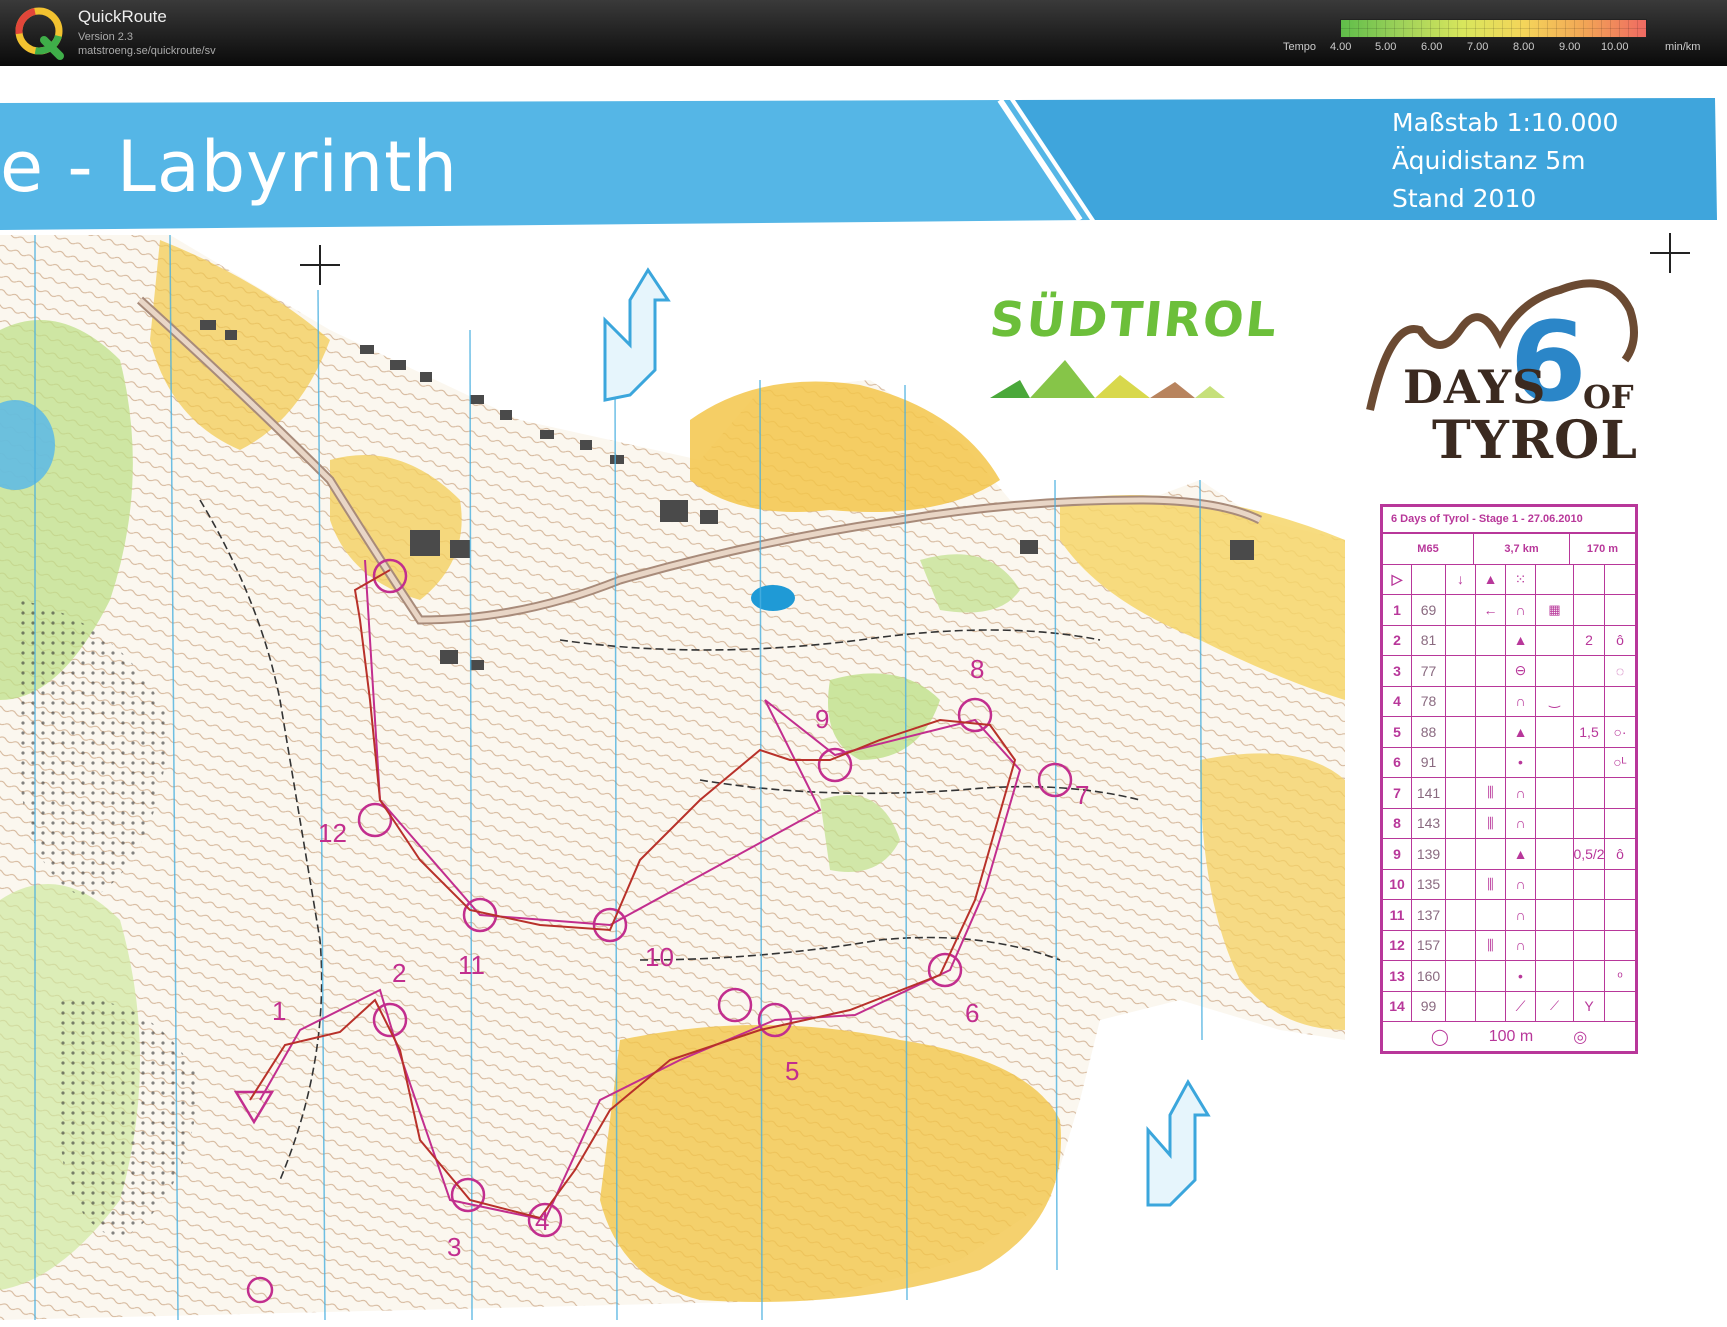 Image resolution: width=1727 pixels, height=1327 pixels. What do you see at coordinates (1397, 854) in the screenshot?
I see `cd-cell-n: 9` at bounding box center [1397, 854].